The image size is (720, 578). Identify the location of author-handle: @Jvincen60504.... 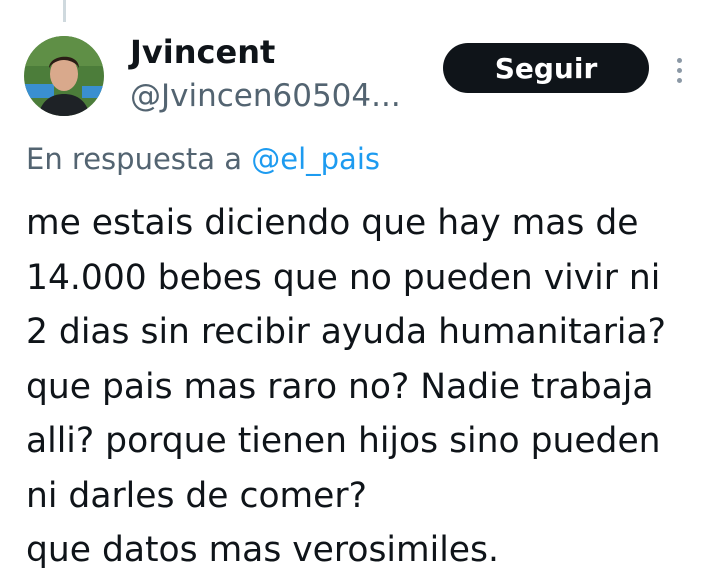
(275, 96).